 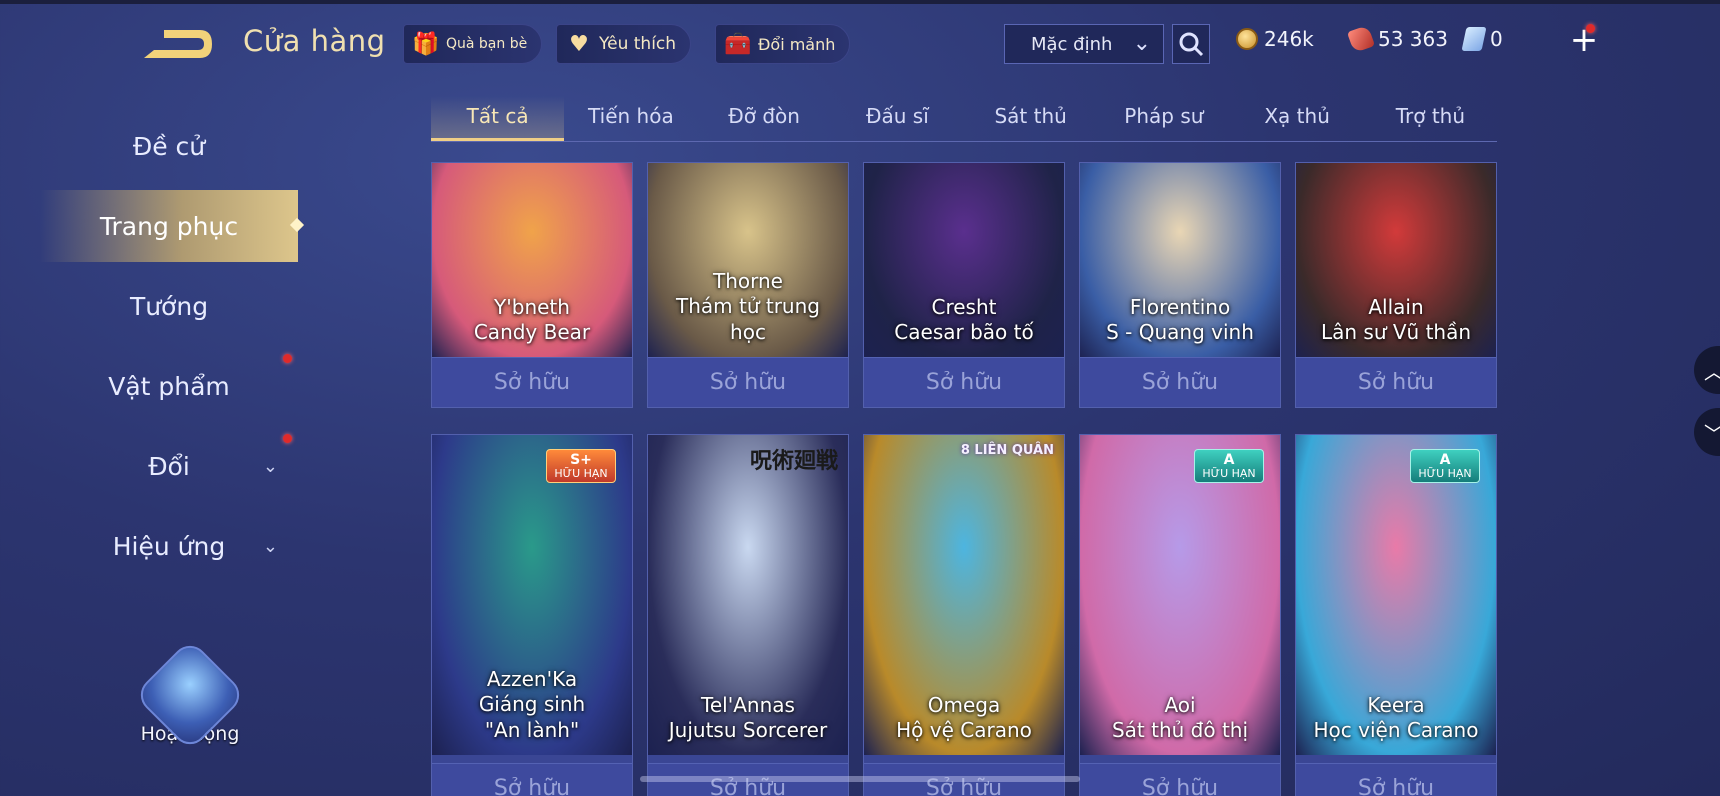 What do you see at coordinates (579, 44) in the screenshot?
I see `heart-icon: ♥` at bounding box center [579, 44].